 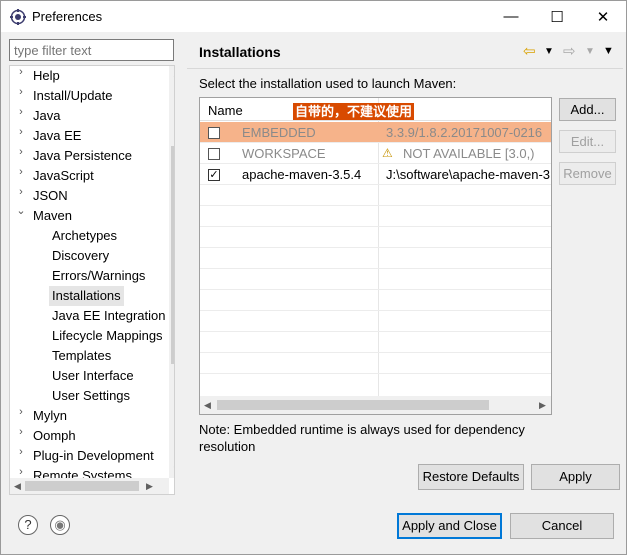 What do you see at coordinates (107, 336) in the screenshot?
I see `tree-item-lifecycle-mappings: Lifecycle Mappings` at bounding box center [107, 336].